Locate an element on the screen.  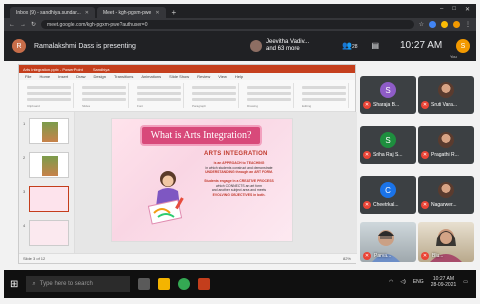
joined-avatar is located at coordinates (256, 46).